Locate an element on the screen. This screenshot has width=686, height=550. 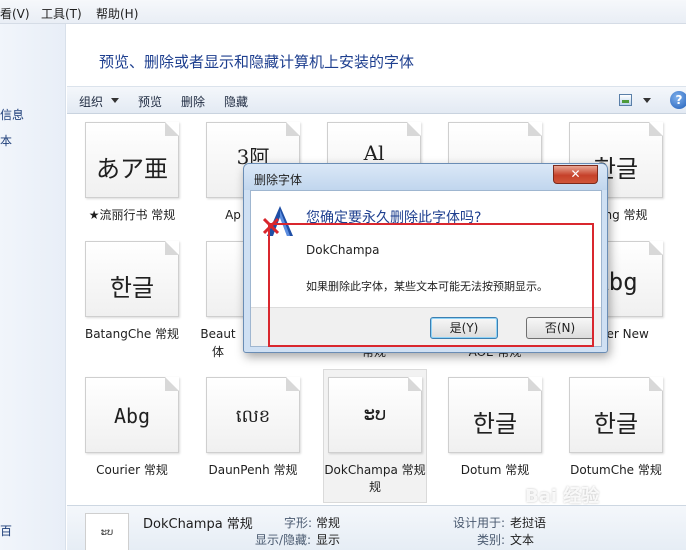
dialog-question: 您确定要永久删除此字体吗? is located at coordinates (394, 218).